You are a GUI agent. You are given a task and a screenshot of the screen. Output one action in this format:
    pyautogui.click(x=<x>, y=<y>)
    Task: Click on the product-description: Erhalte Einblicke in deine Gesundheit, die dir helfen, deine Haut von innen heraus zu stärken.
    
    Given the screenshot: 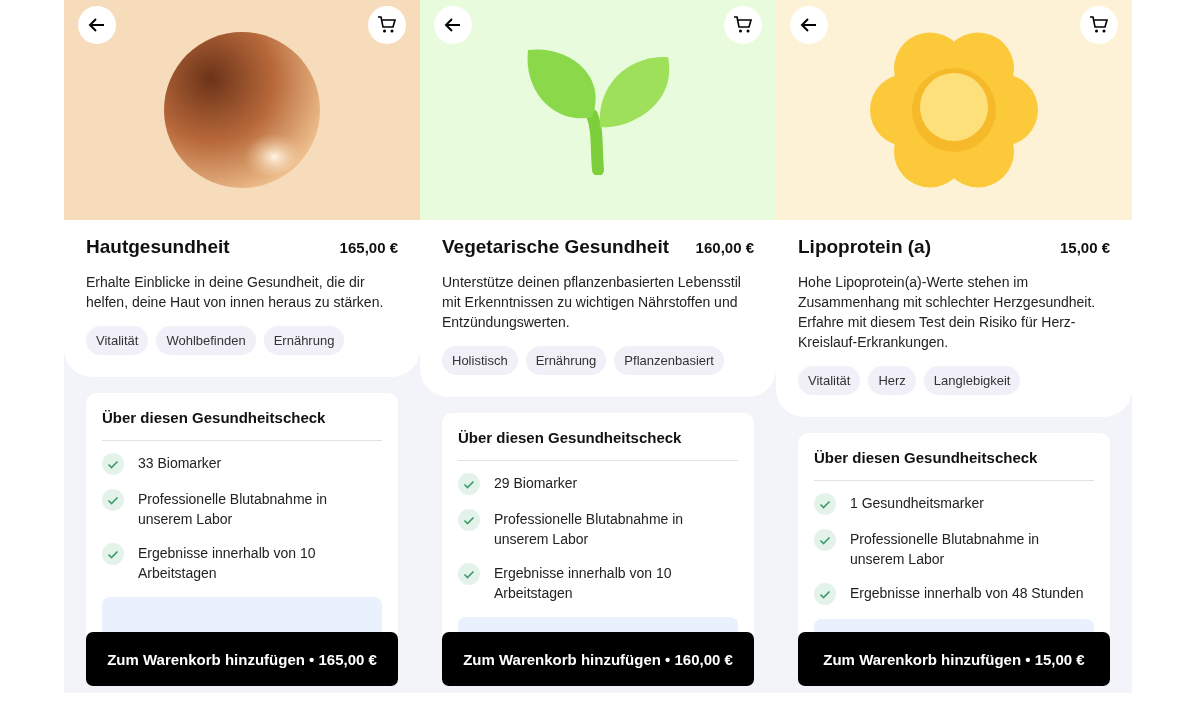 What is the action you would take?
    pyautogui.click(x=235, y=292)
    